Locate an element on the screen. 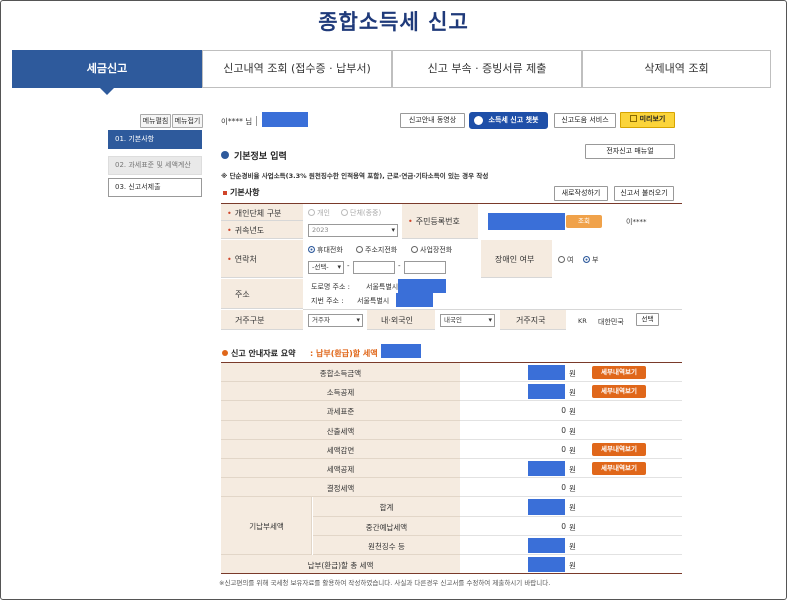  rrn-name: 이**** is located at coordinates (636, 222).